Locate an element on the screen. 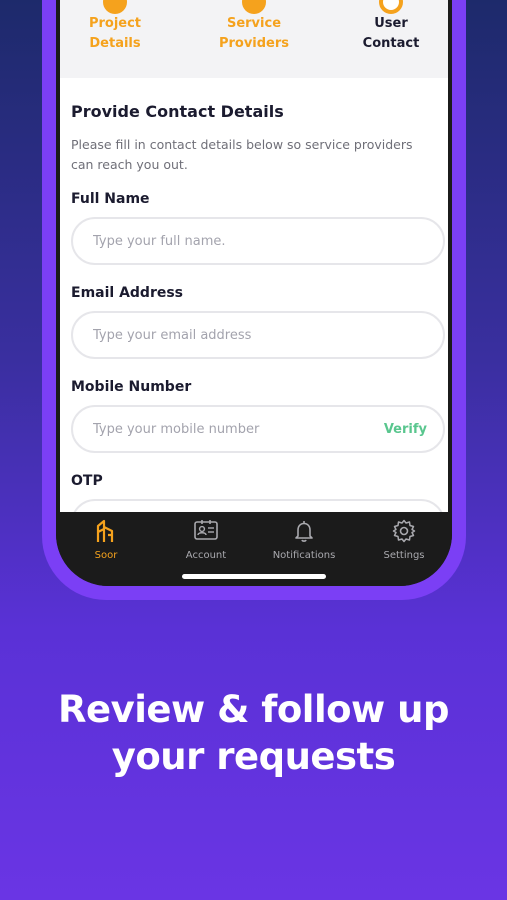  marketing-headline: Review & follow up your requests is located at coordinates (253, 733).